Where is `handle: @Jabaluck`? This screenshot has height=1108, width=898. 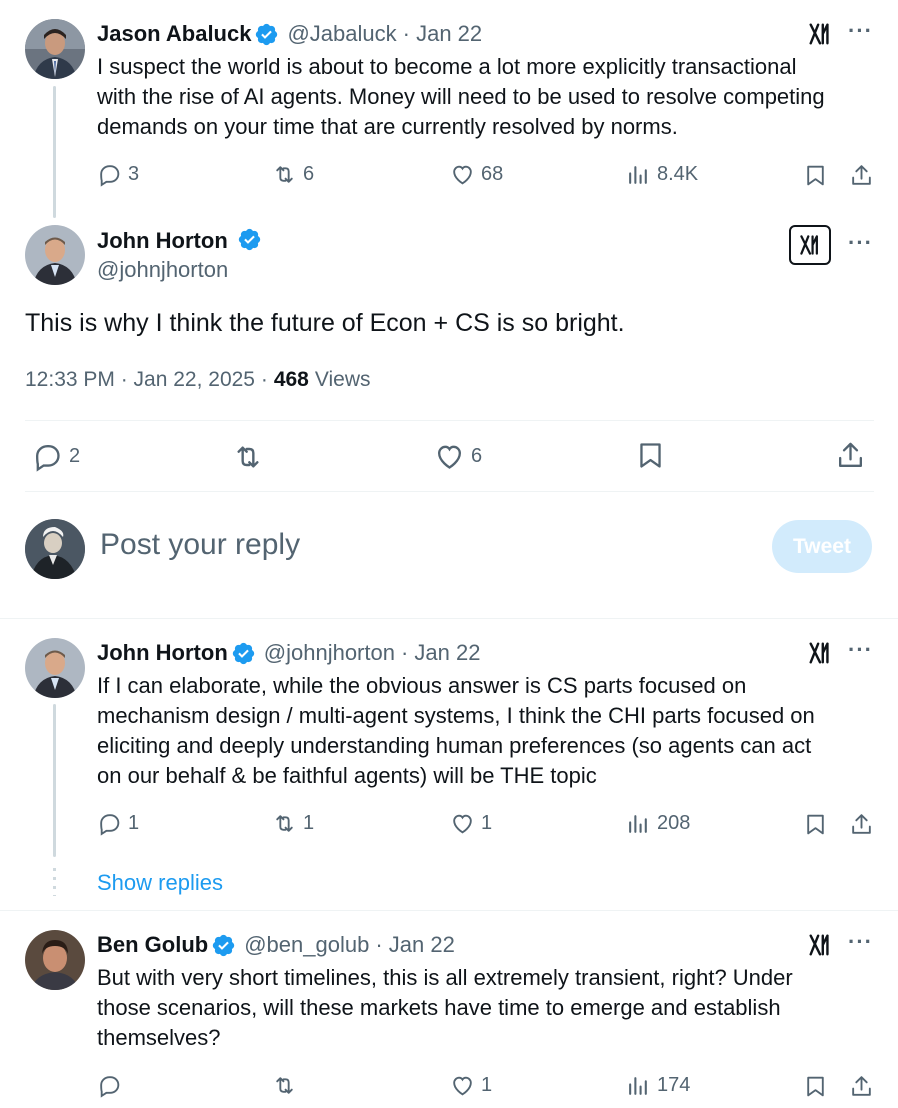
handle: @Jabaluck is located at coordinates (341, 34).